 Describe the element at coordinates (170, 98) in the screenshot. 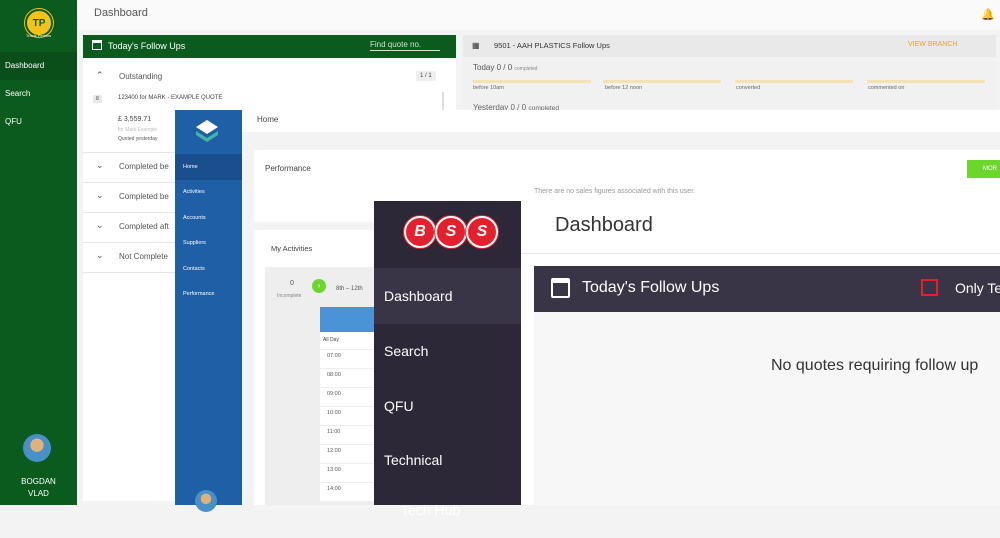

I see `quote-line: 123400 for MARK - EXAMPLE QUOTE` at that location.